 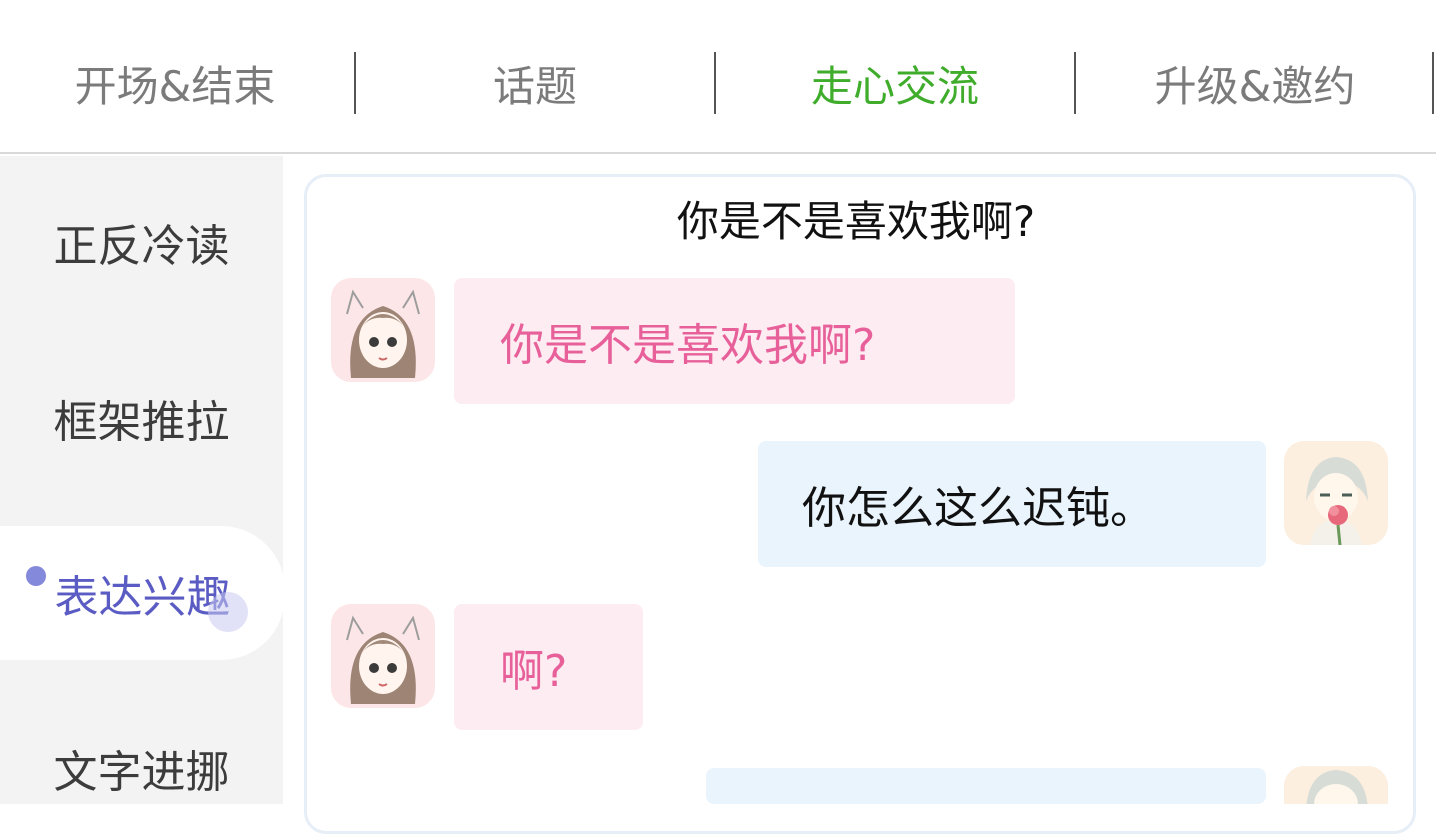 What do you see at coordinates (1255, 83) in the screenshot?
I see `tab-upgrade-invite: 升级&邀约` at bounding box center [1255, 83].